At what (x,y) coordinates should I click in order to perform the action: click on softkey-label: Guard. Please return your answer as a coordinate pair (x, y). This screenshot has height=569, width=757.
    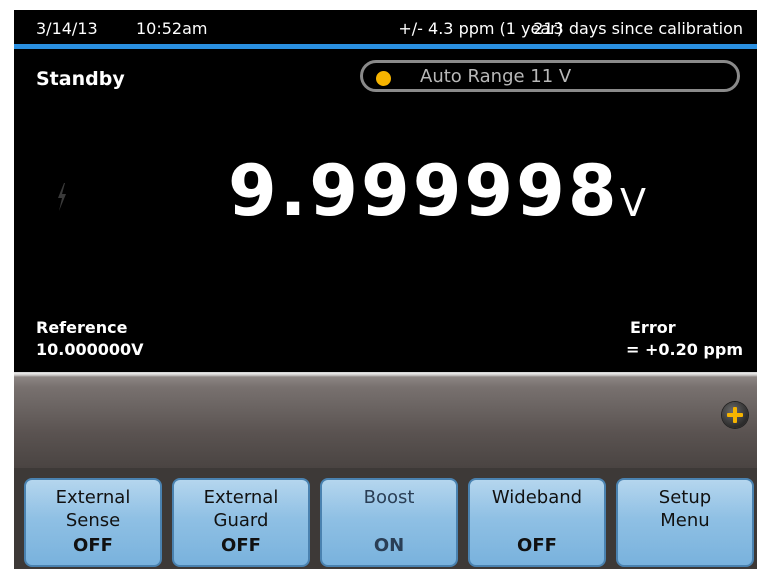
    Looking at the image, I should click on (241, 520).